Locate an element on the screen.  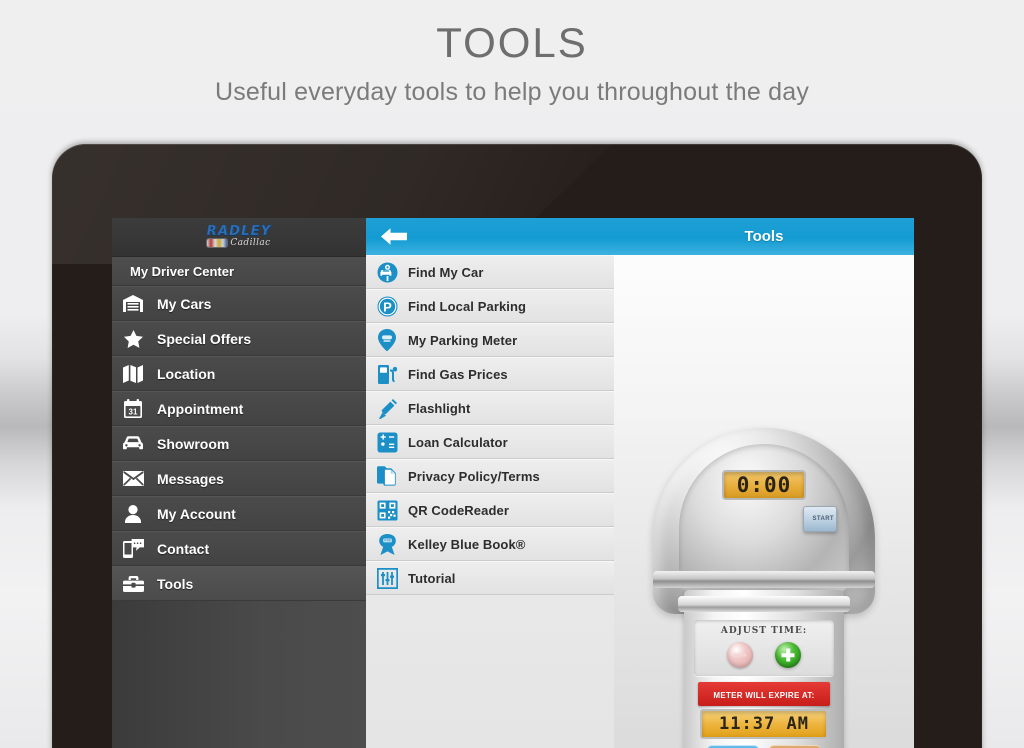
sliders-icon is located at coordinates (387, 578).